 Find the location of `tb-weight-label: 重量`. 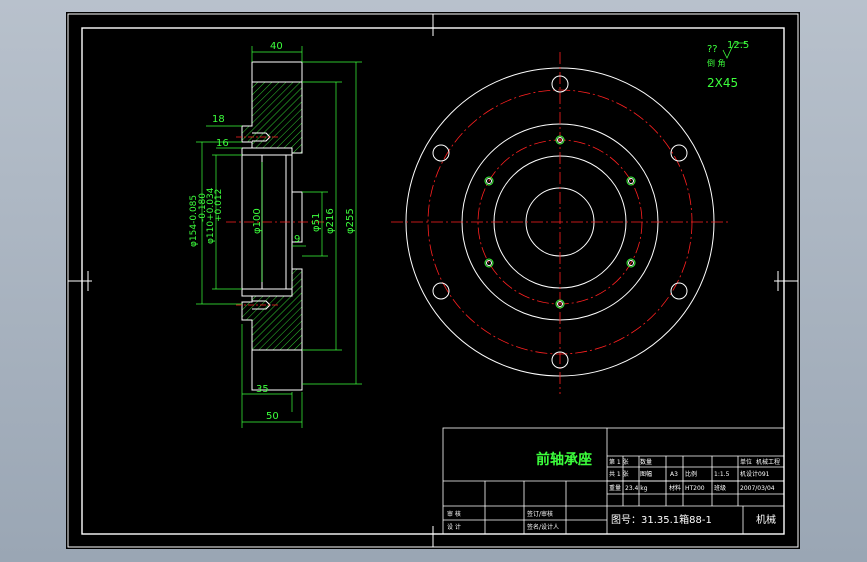

tb-weight-label: 重量 is located at coordinates (615, 488).